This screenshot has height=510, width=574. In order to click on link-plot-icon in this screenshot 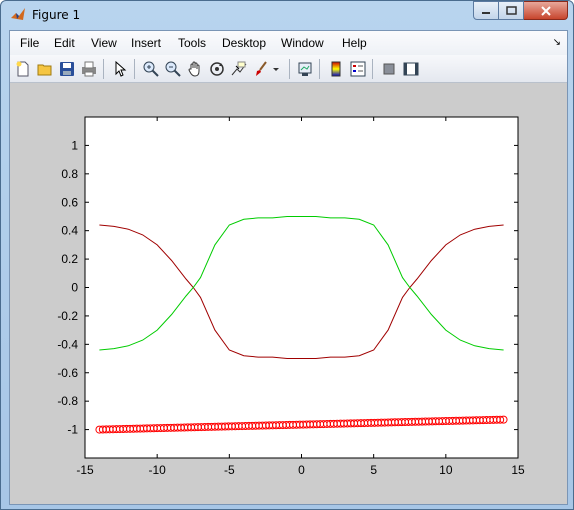, I will do `click(305, 69)`.